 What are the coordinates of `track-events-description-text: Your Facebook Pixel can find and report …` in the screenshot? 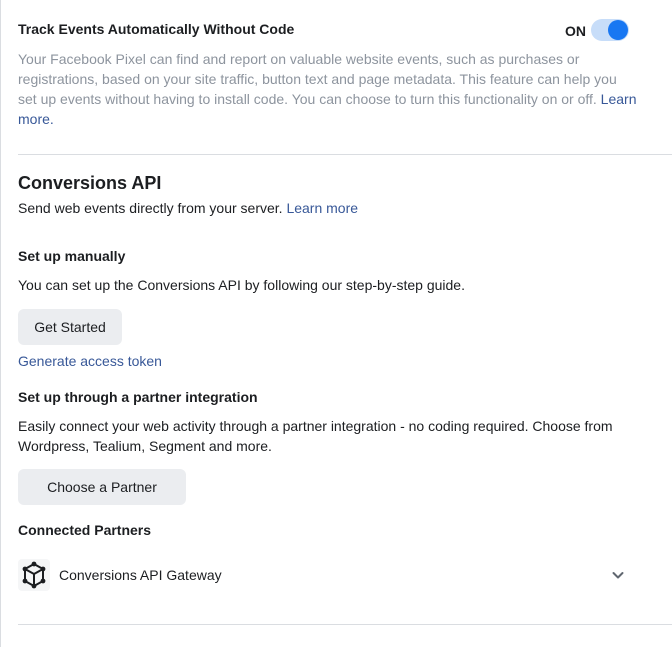 It's located at (317, 79).